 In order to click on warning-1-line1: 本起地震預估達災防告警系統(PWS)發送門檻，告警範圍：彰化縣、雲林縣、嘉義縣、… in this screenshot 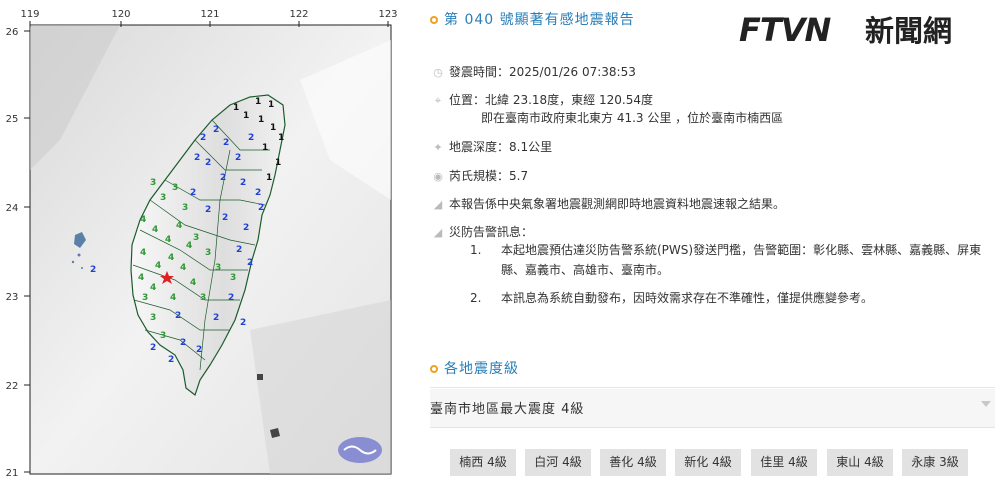, I will do `click(741, 250)`.